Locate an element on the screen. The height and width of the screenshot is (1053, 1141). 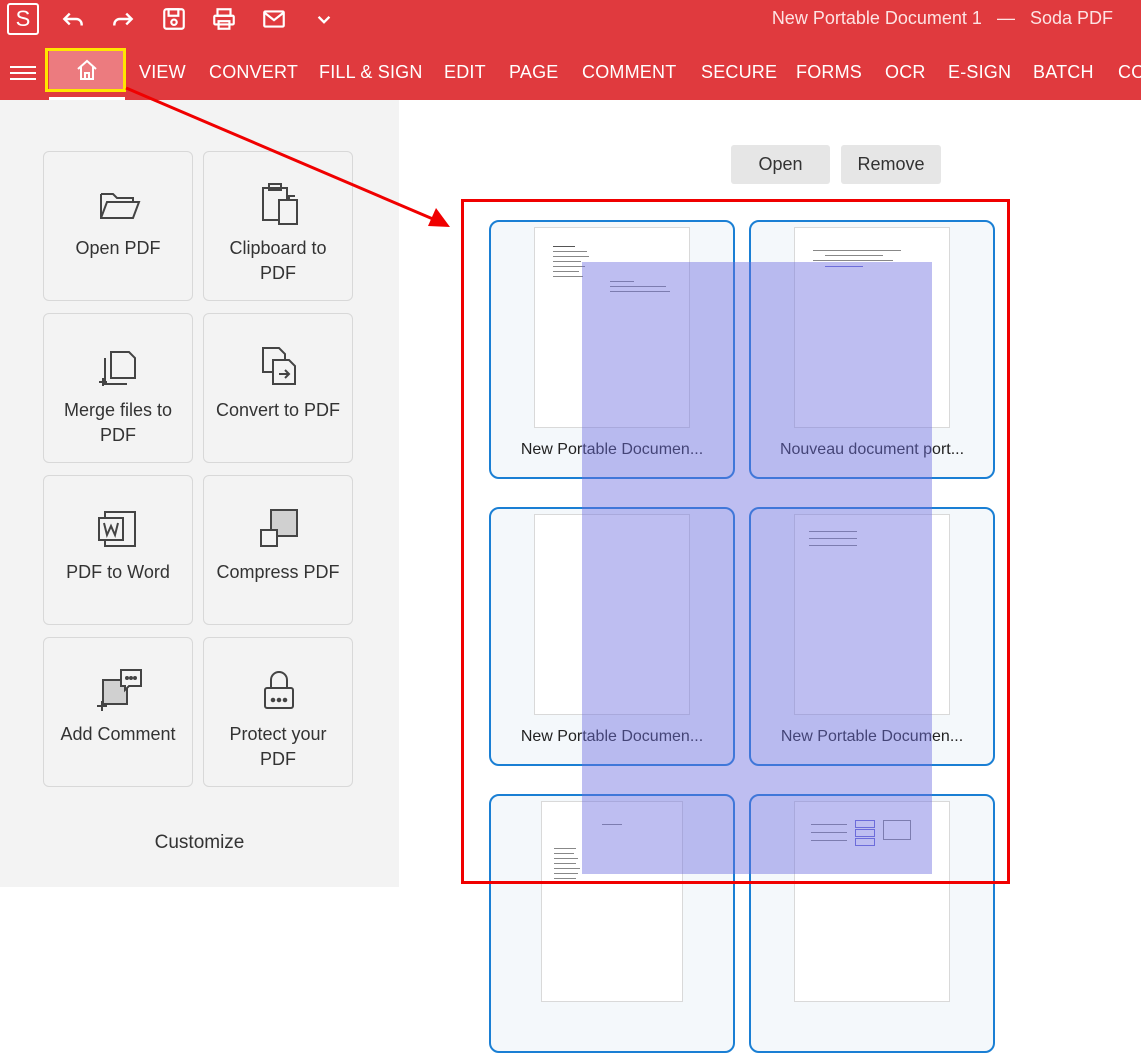
tab-page: PAGE is located at coordinates (533, 72).